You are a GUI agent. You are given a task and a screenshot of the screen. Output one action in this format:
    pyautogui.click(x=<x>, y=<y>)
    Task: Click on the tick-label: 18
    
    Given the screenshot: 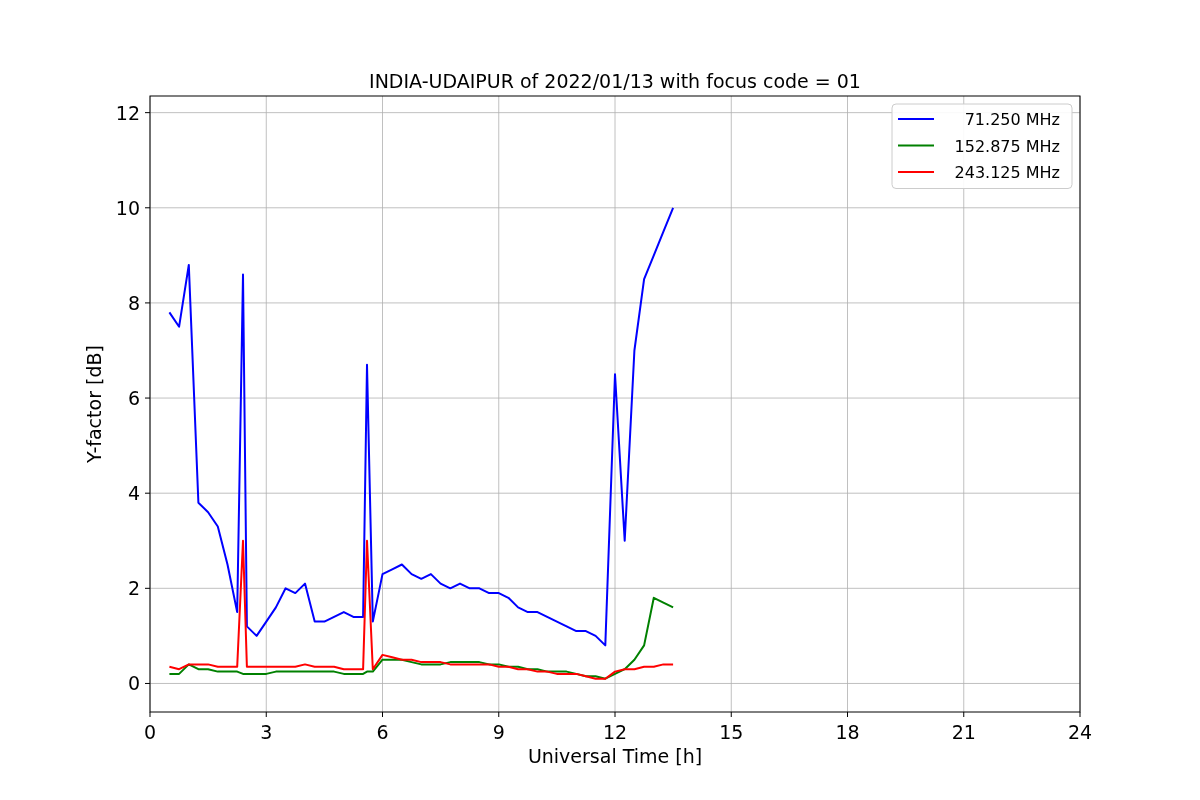 What is the action you would take?
    pyautogui.click(x=847, y=732)
    